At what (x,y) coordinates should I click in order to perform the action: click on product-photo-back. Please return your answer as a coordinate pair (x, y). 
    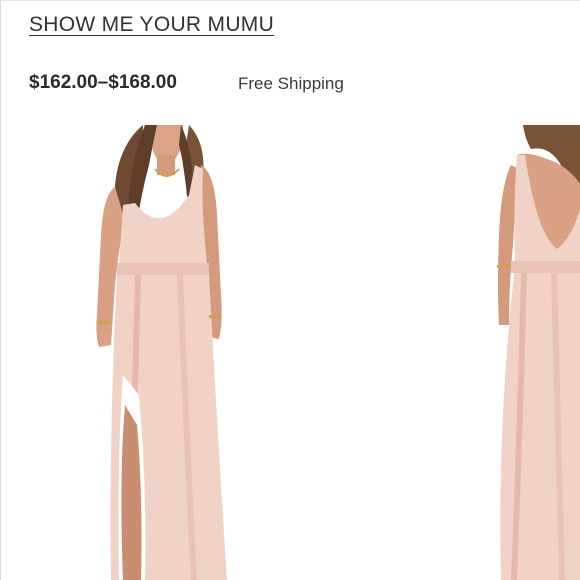
    Looking at the image, I should click on (533, 352).